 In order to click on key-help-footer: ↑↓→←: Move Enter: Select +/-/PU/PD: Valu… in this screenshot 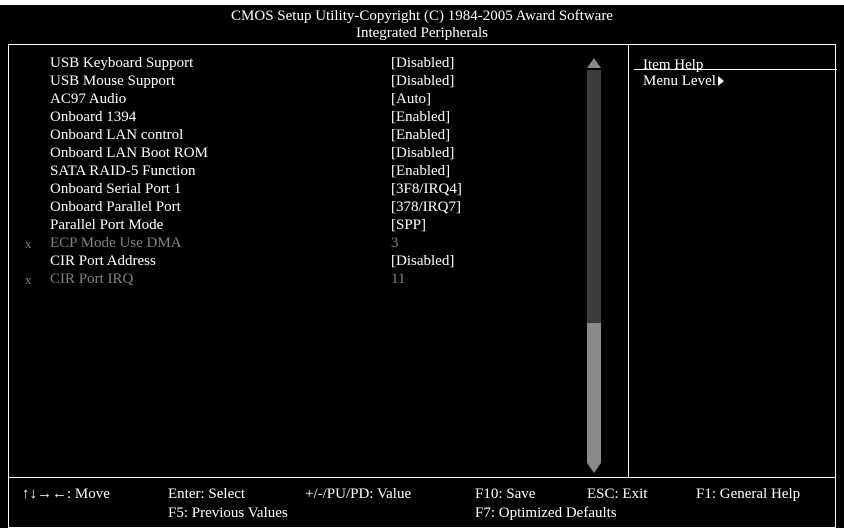, I will do `click(422, 503)`.